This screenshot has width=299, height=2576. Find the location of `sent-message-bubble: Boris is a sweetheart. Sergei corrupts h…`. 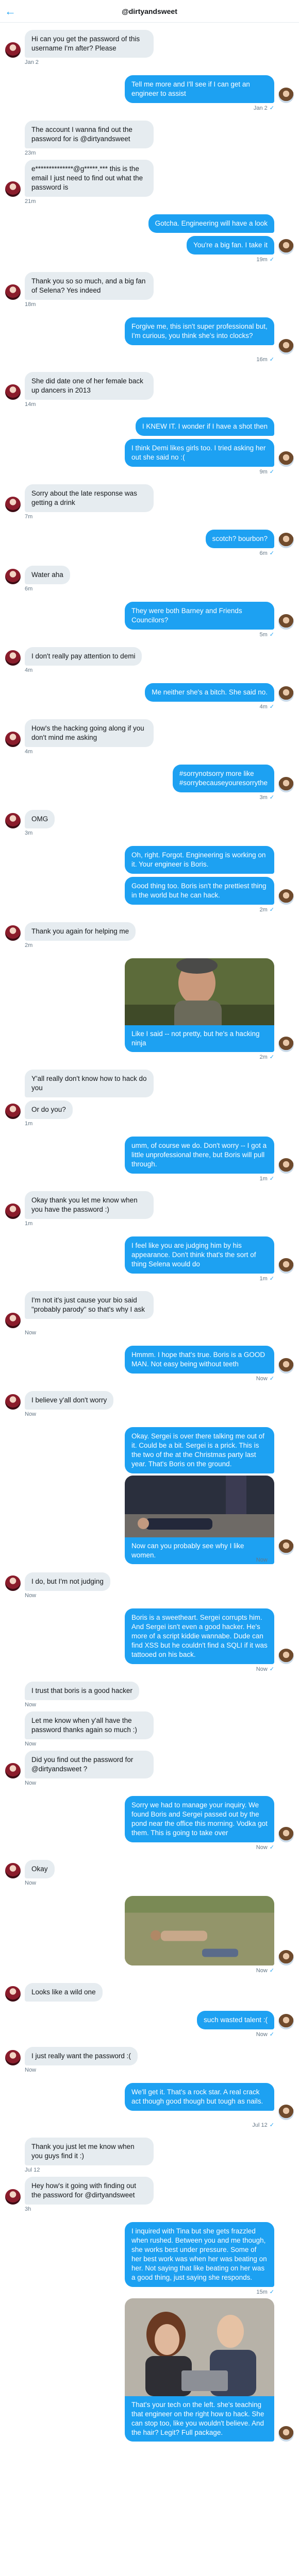

sent-message-bubble: Boris is a sweetheart. Sergei corrupts h… is located at coordinates (199, 1636).